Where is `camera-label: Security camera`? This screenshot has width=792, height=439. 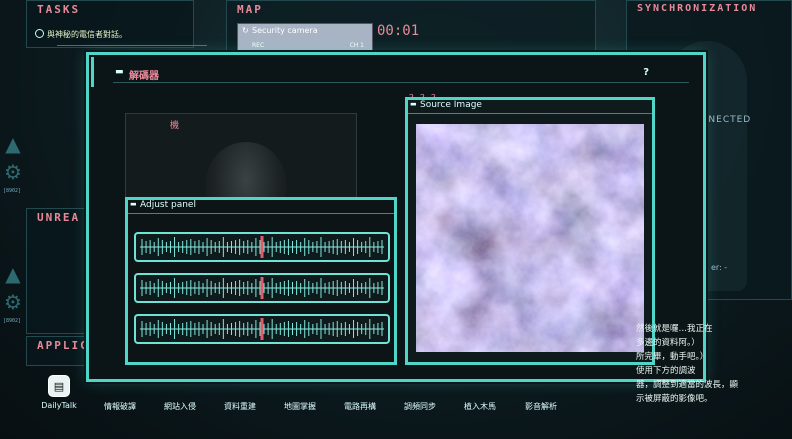
camera-label: Security camera is located at coordinates (285, 30).